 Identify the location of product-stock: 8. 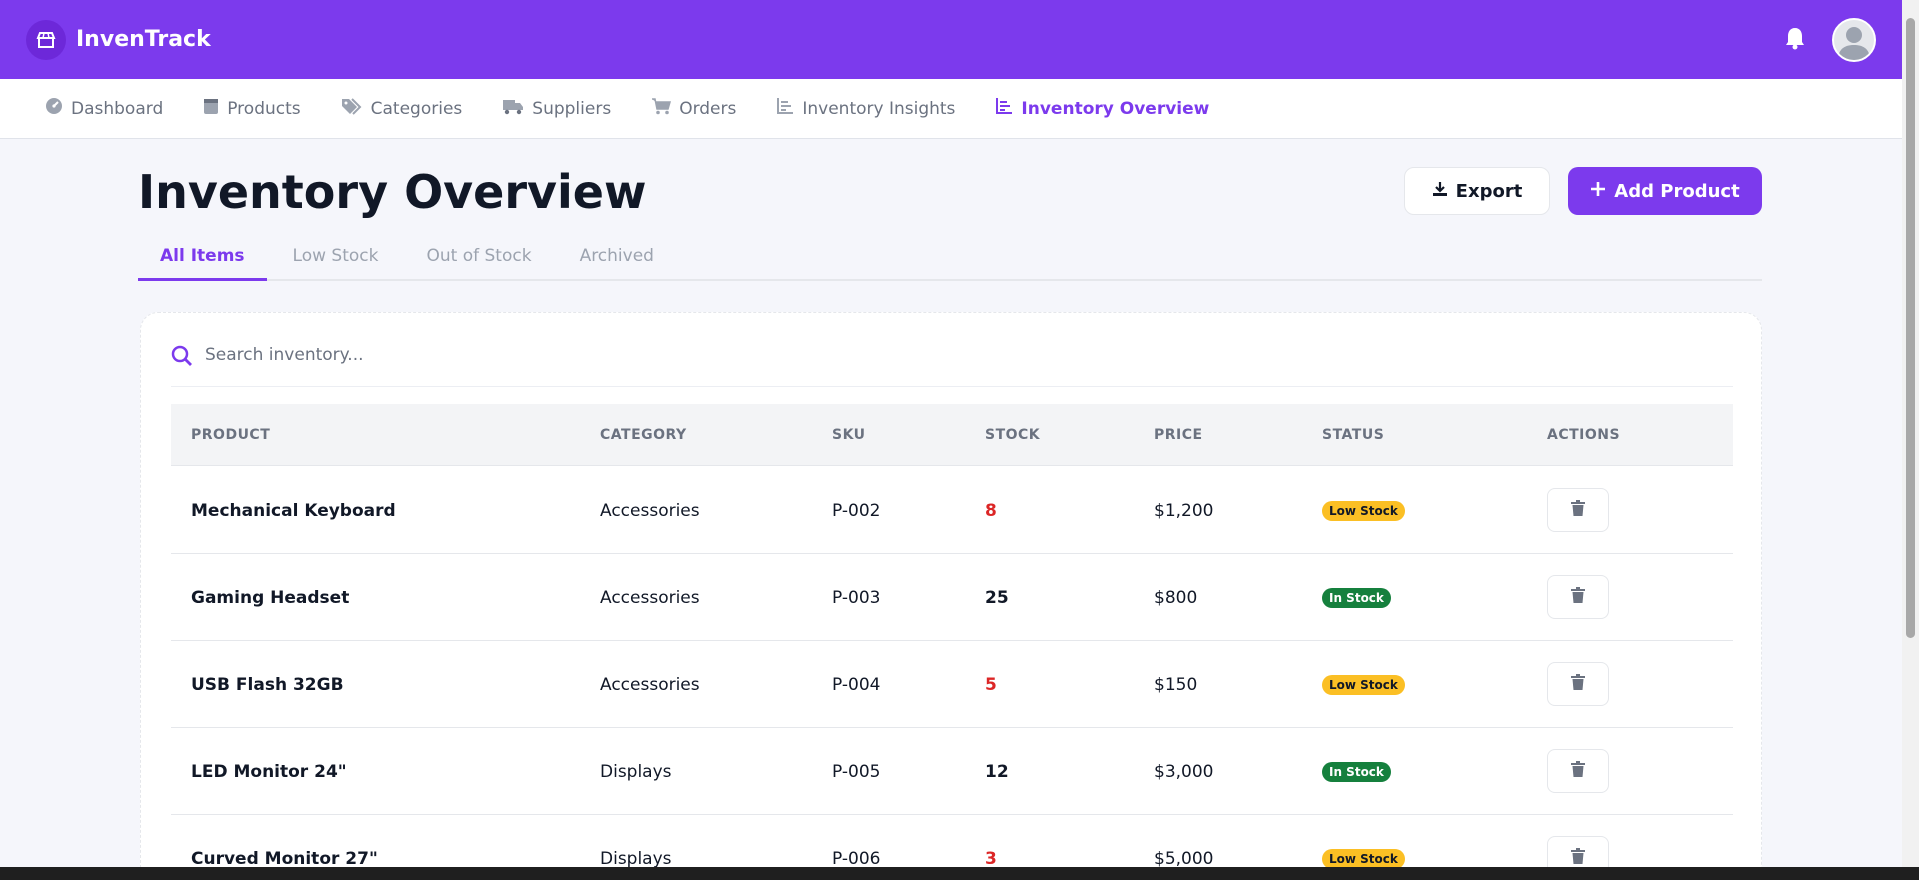
(991, 511).